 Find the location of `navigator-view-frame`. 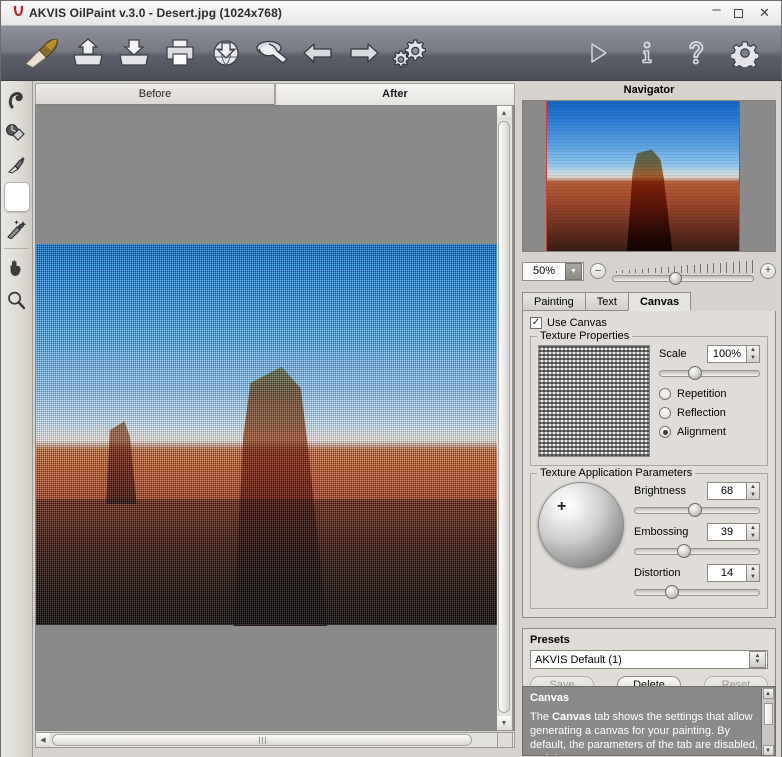

navigator-view-frame is located at coordinates (643, 176).